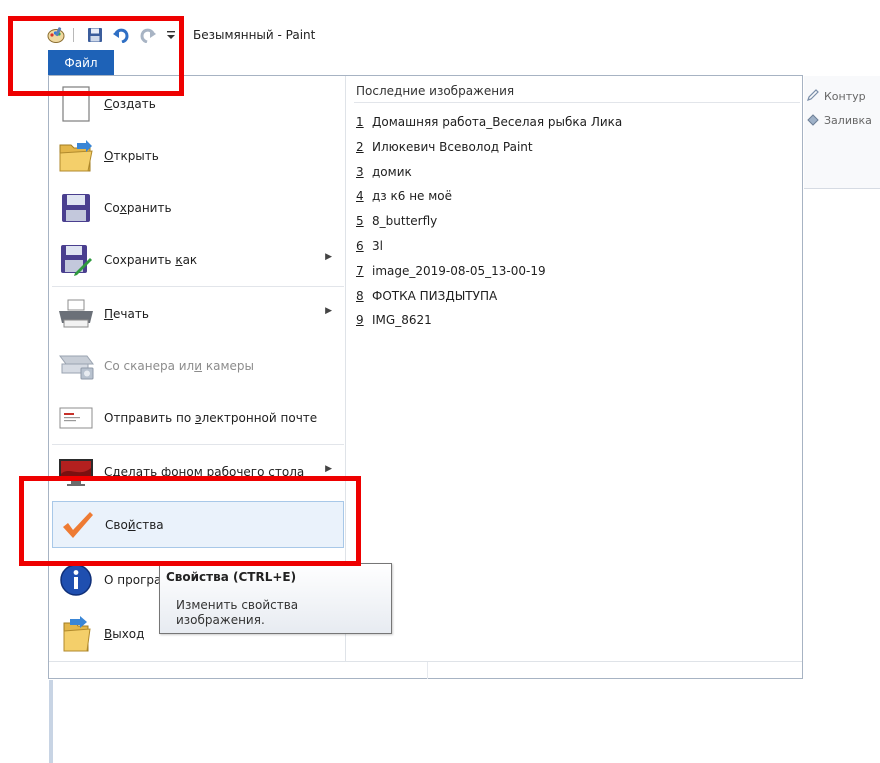 The image size is (880, 763). Describe the element at coordinates (231, 577) in the screenshot. I see `tooltip-title: Свойства (CTRL+E)` at that location.